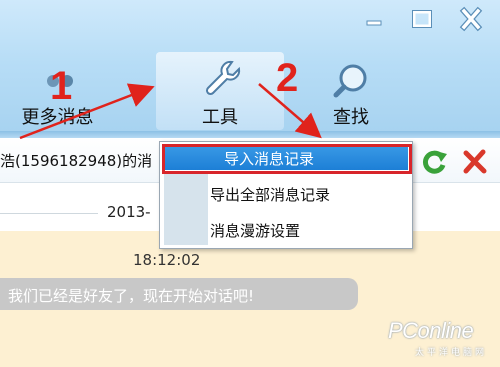 The width and height of the screenshot is (500, 367). Describe the element at coordinates (287, 78) in the screenshot. I see `step-number-2: 2` at that location.